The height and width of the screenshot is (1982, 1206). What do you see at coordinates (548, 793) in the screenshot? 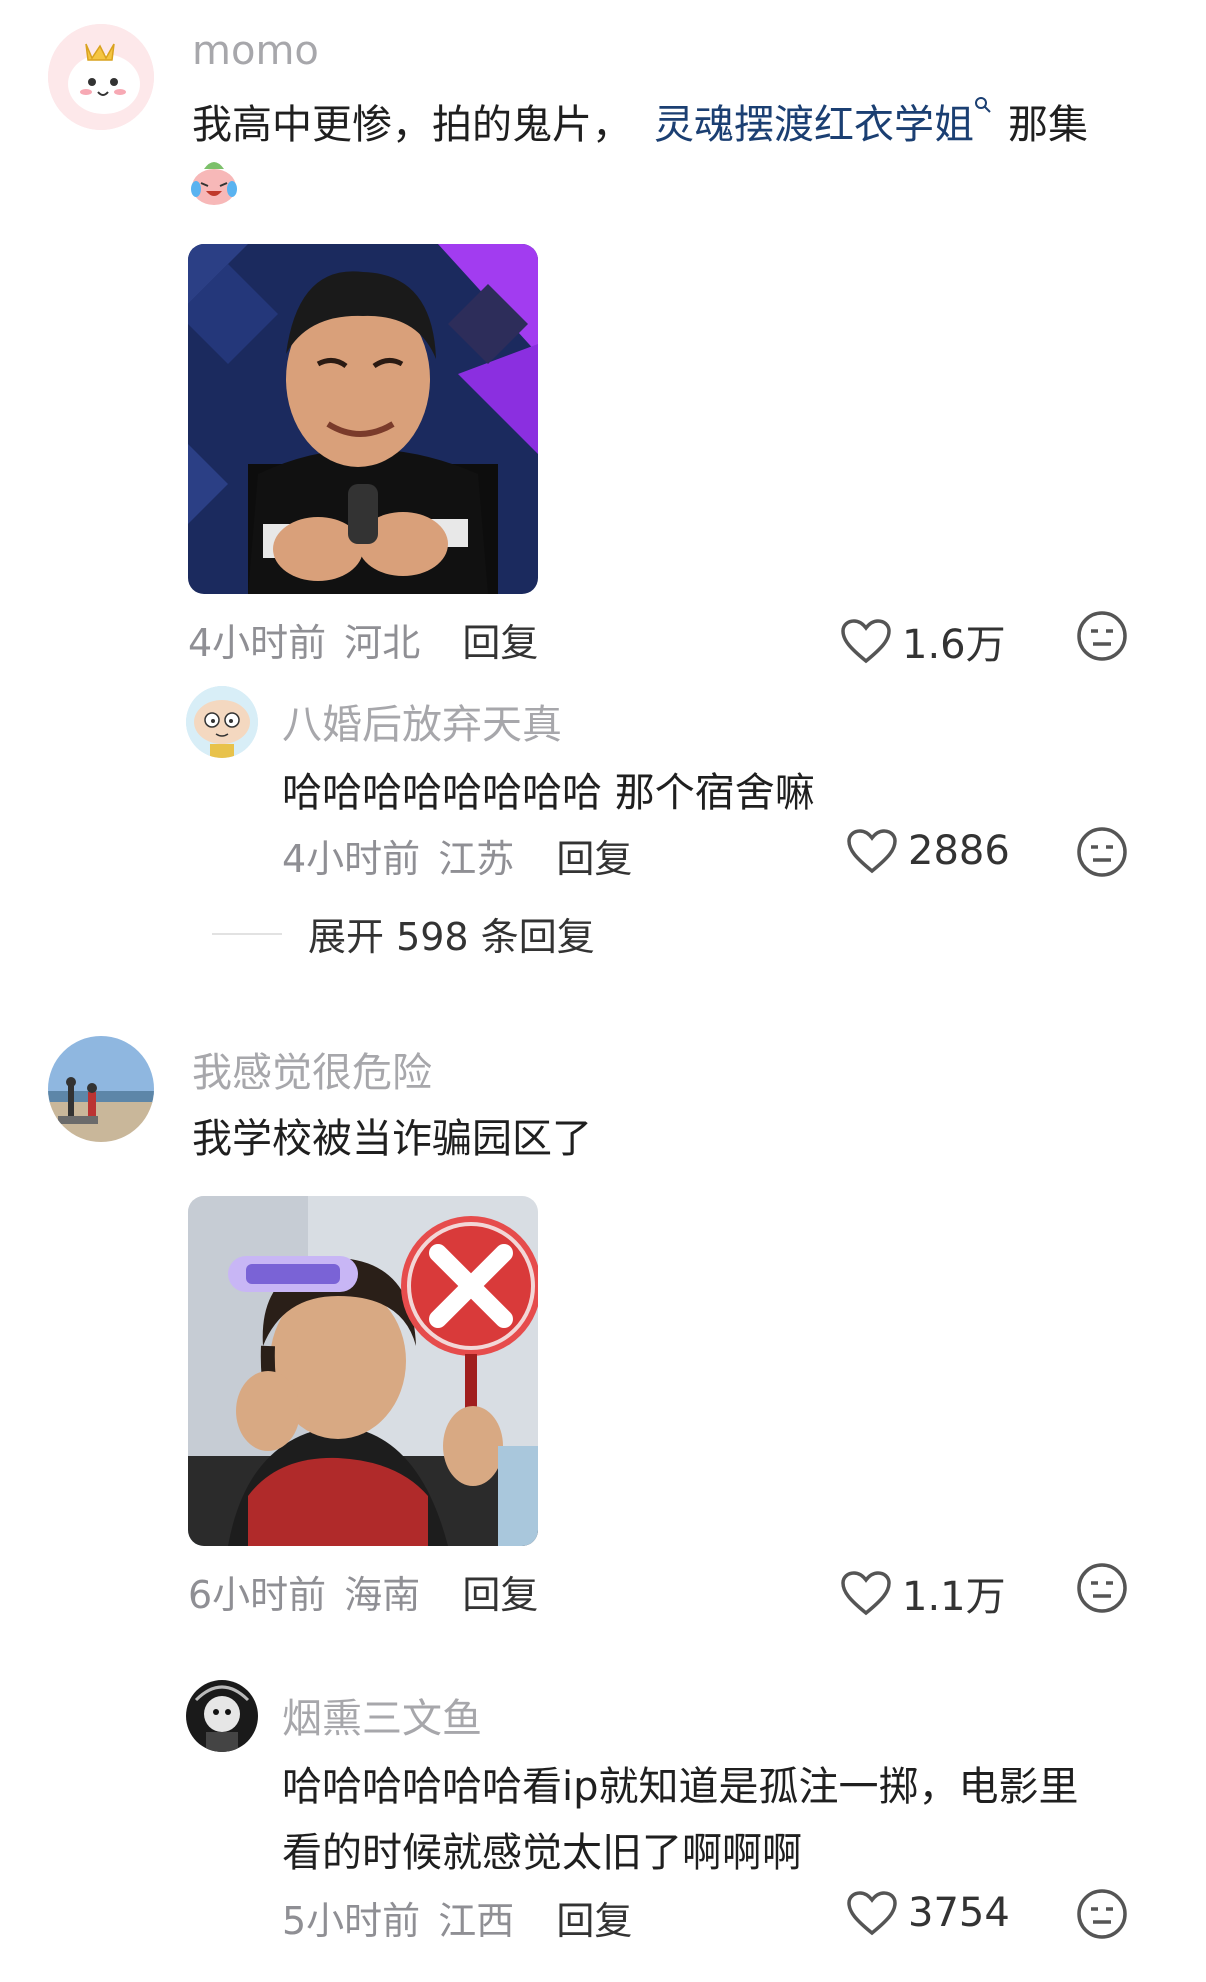
I see `reply-text: 哈哈哈哈哈哈哈哈 那个宿舍嘛` at bounding box center [548, 793].